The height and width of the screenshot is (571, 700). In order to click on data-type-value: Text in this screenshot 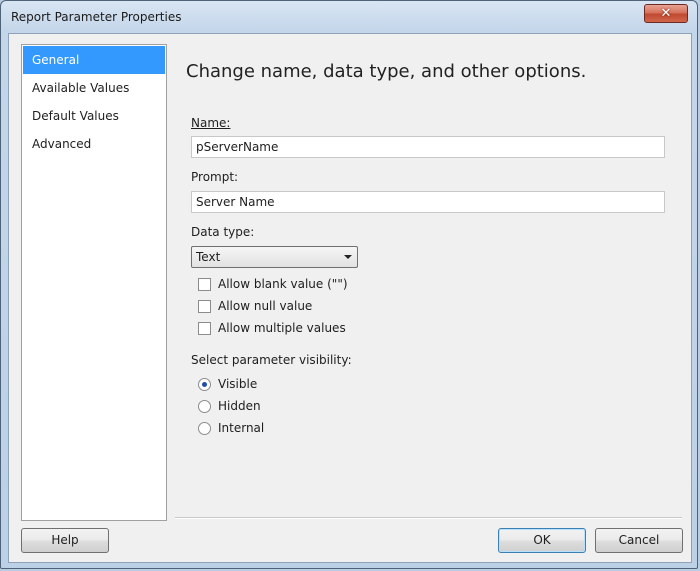, I will do `click(208, 257)`.